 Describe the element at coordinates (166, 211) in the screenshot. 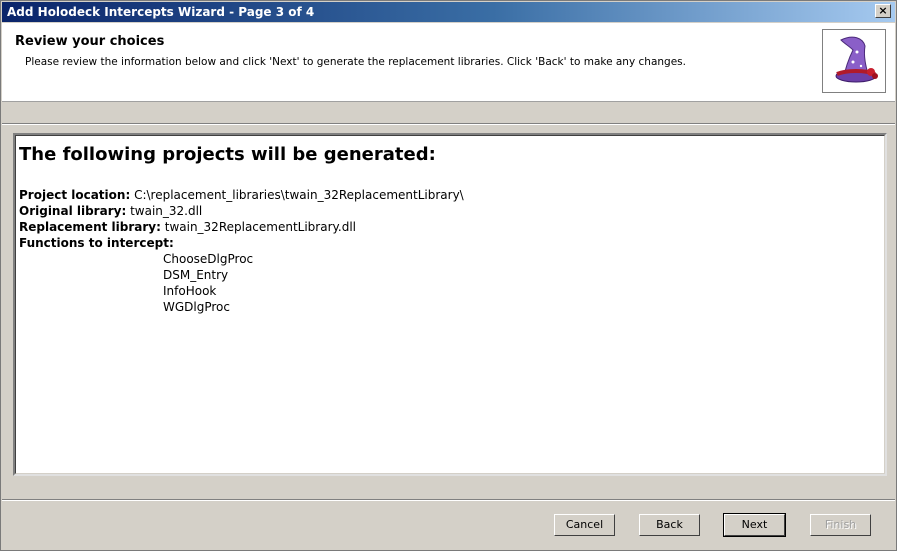

I see `original-library-value: twain_32.dll` at that location.